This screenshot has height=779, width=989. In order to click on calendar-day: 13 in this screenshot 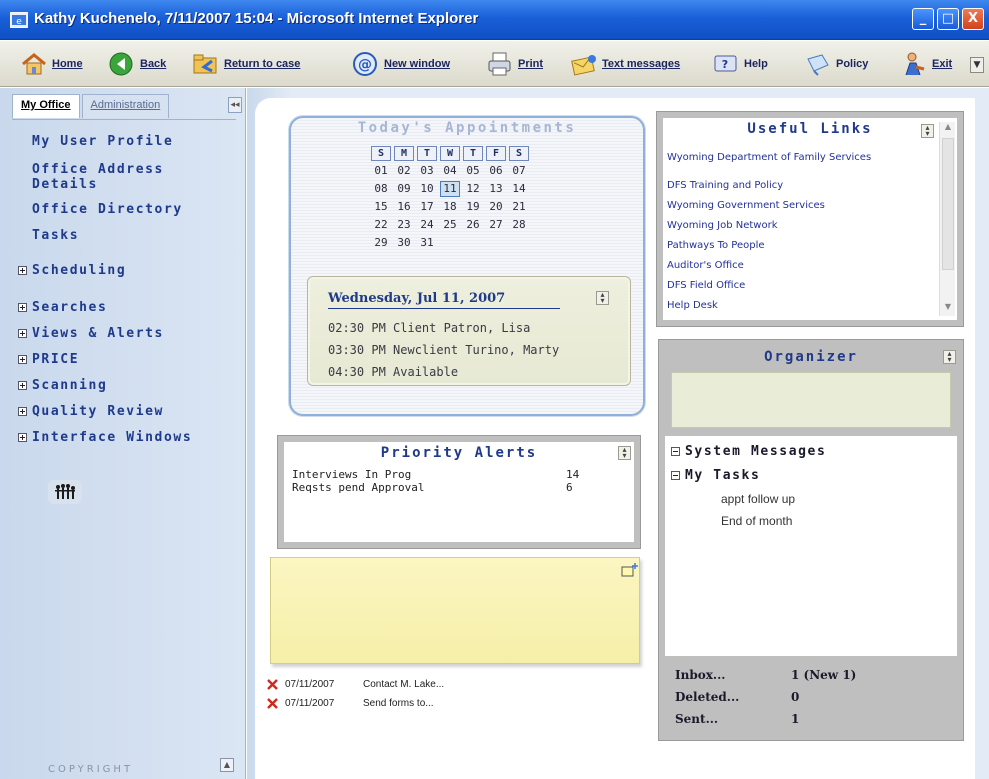, I will do `click(496, 189)`.